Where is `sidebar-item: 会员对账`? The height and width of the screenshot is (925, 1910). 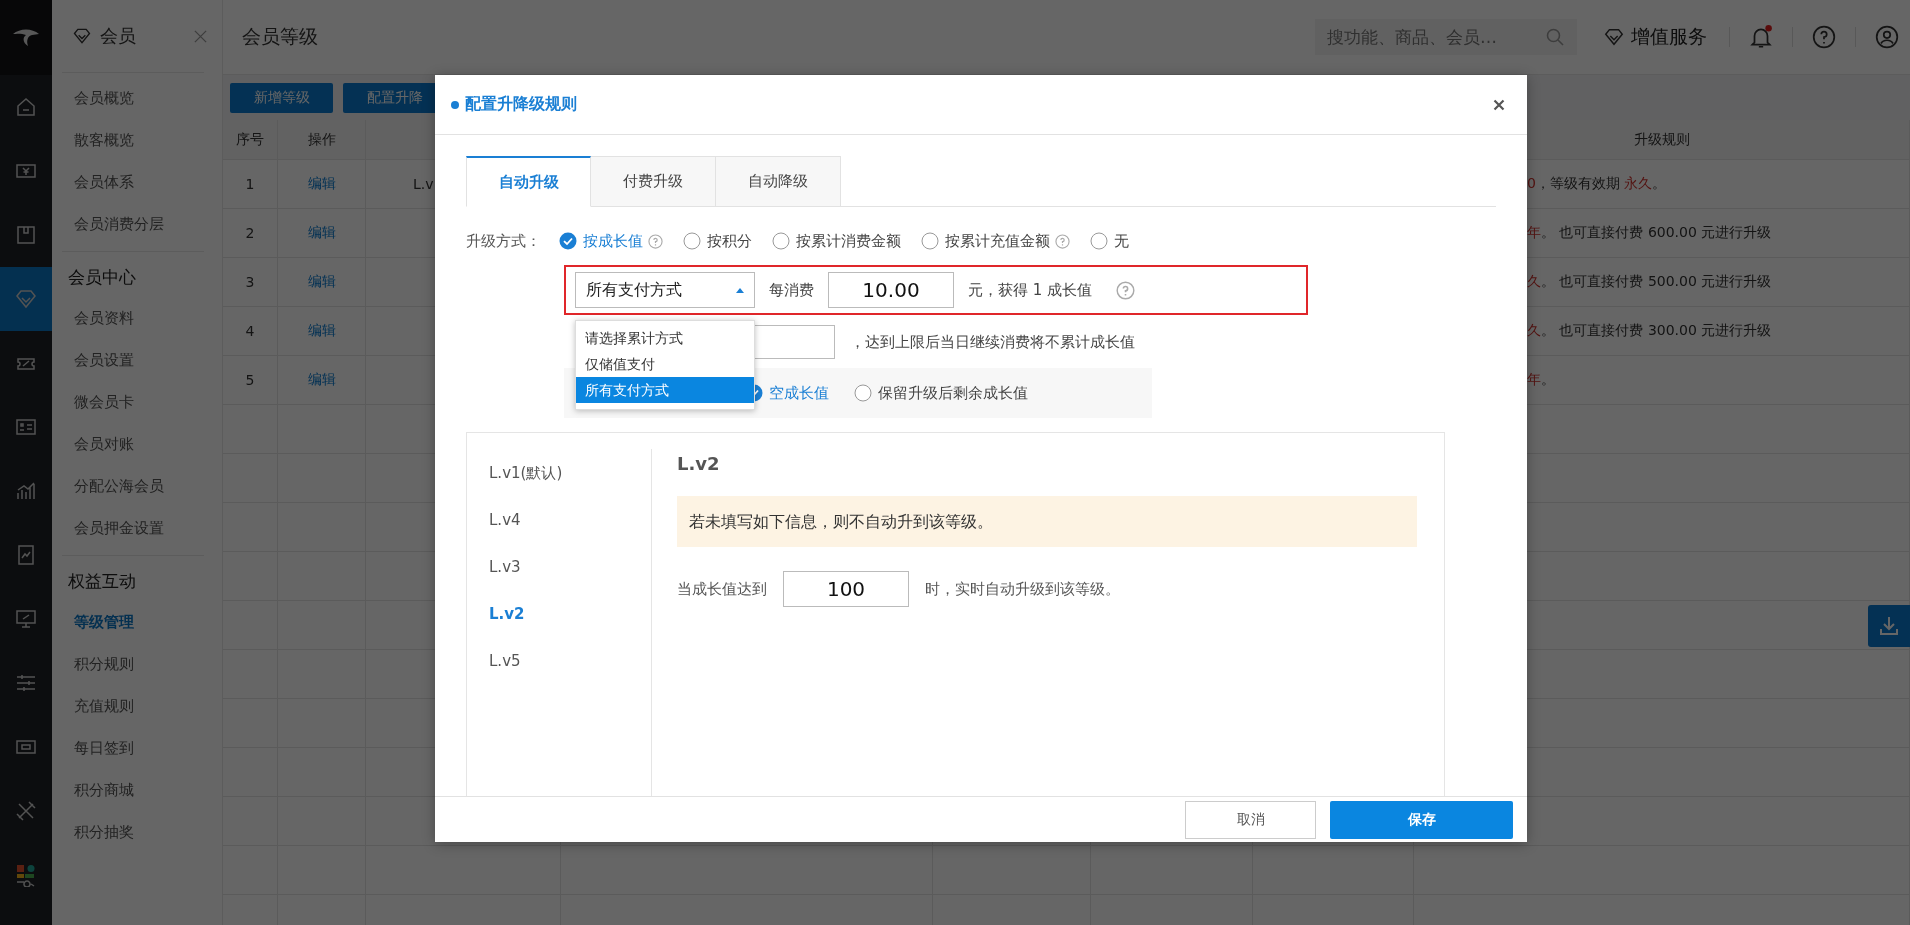 sidebar-item: 会员对账 is located at coordinates (133, 444).